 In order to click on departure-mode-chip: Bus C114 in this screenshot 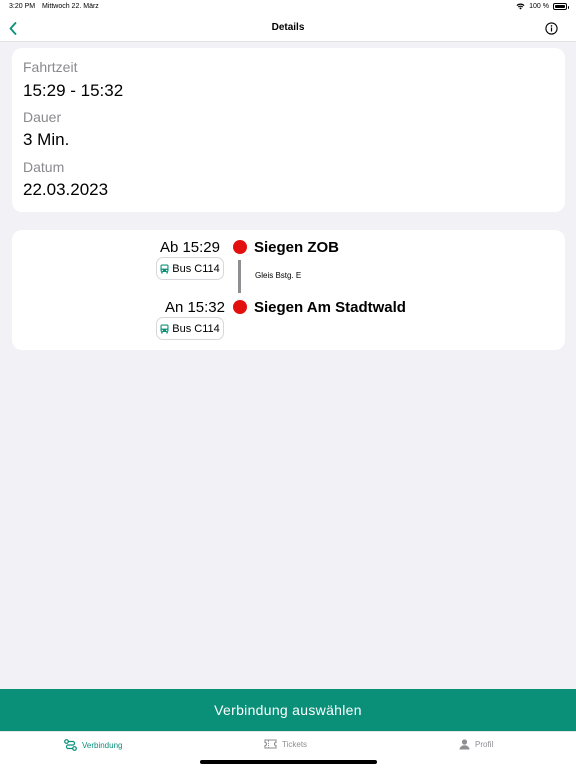, I will do `click(190, 268)`.